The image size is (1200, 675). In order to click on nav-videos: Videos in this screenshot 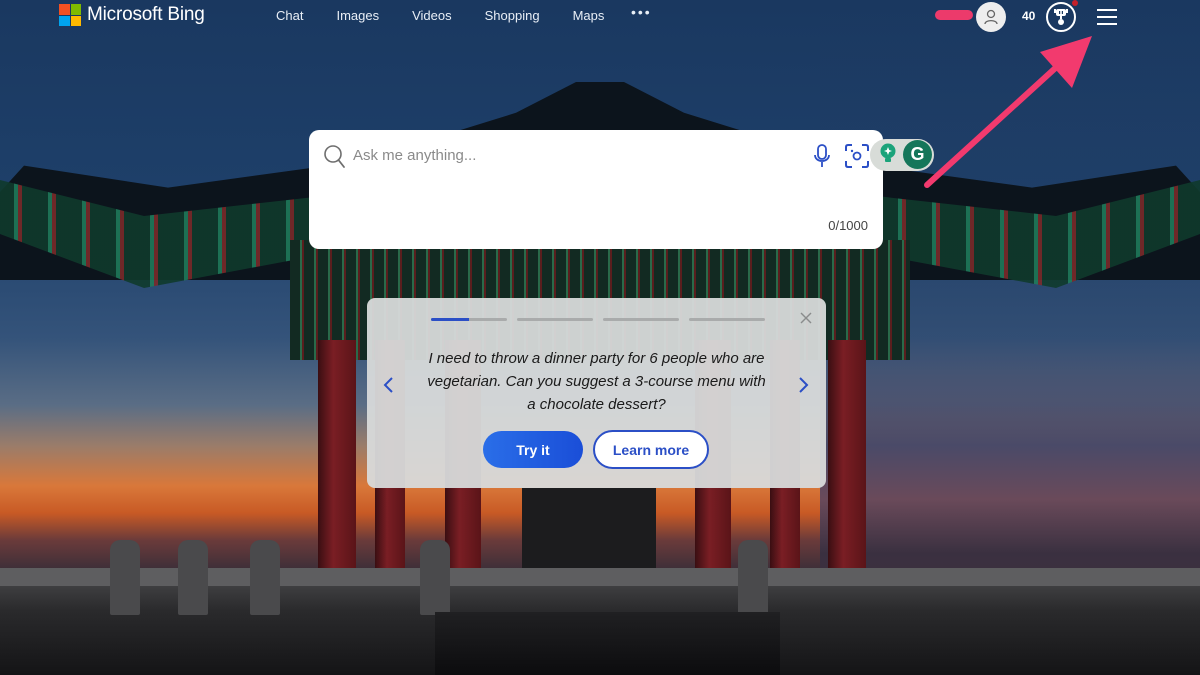, I will do `click(432, 15)`.